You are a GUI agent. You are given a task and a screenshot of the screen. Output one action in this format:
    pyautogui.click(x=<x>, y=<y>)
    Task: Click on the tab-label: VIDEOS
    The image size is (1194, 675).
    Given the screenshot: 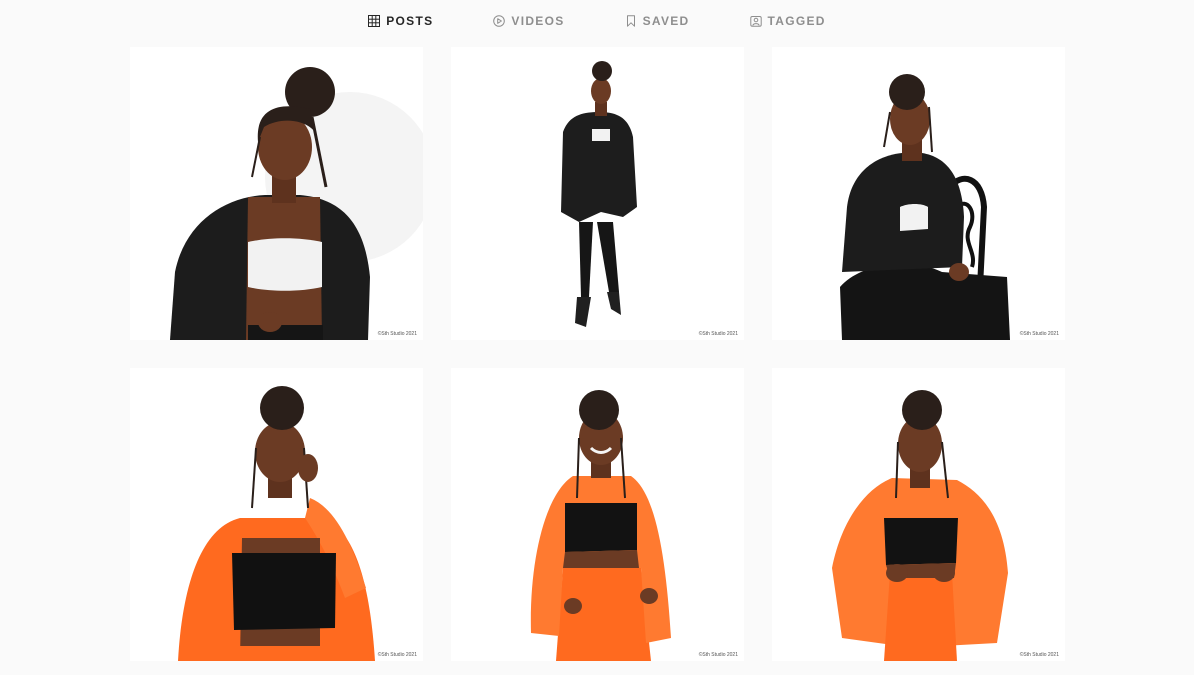 What is the action you would take?
    pyautogui.click(x=538, y=21)
    